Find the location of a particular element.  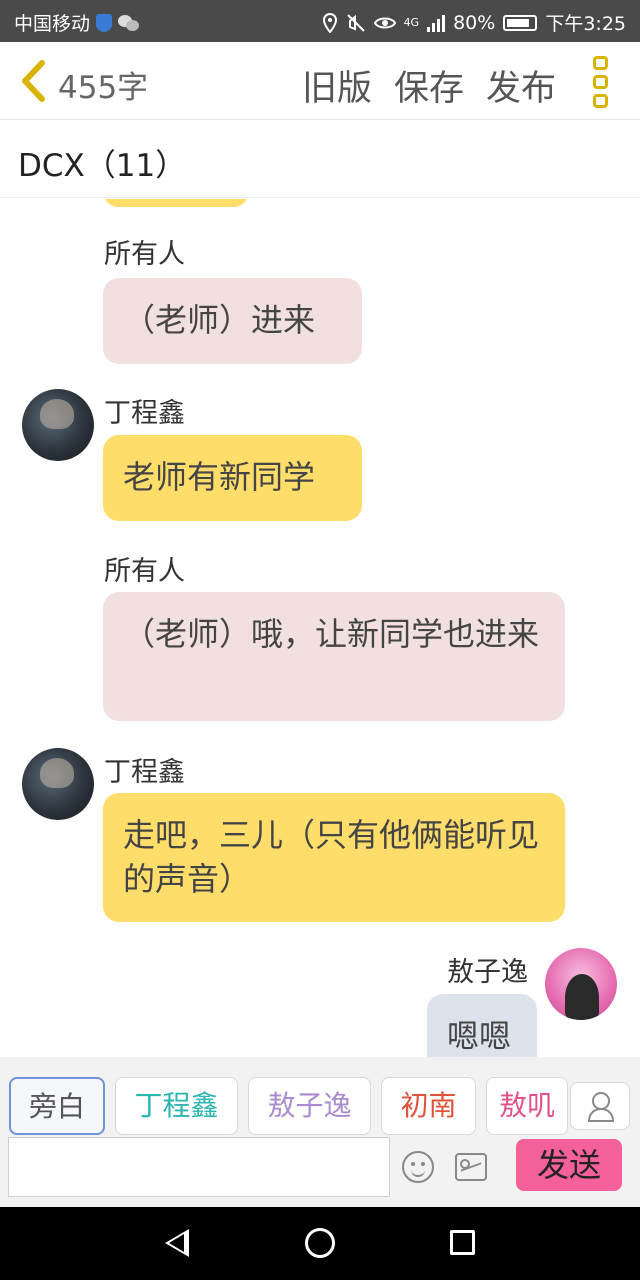

system-nav-bar is located at coordinates (320, 1243).